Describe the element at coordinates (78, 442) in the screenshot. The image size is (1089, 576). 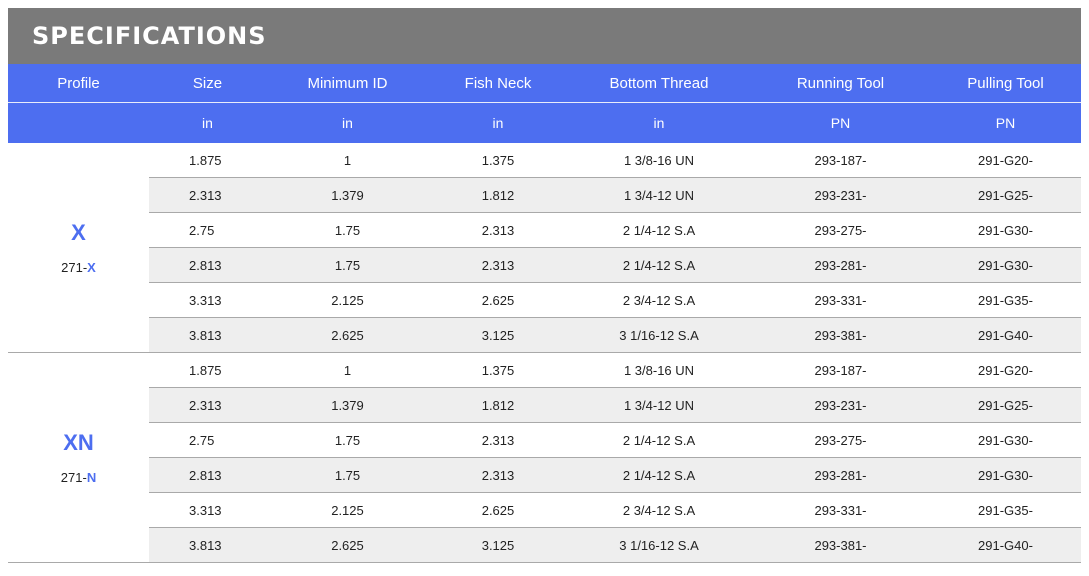
I see `profile-name: XN` at that location.